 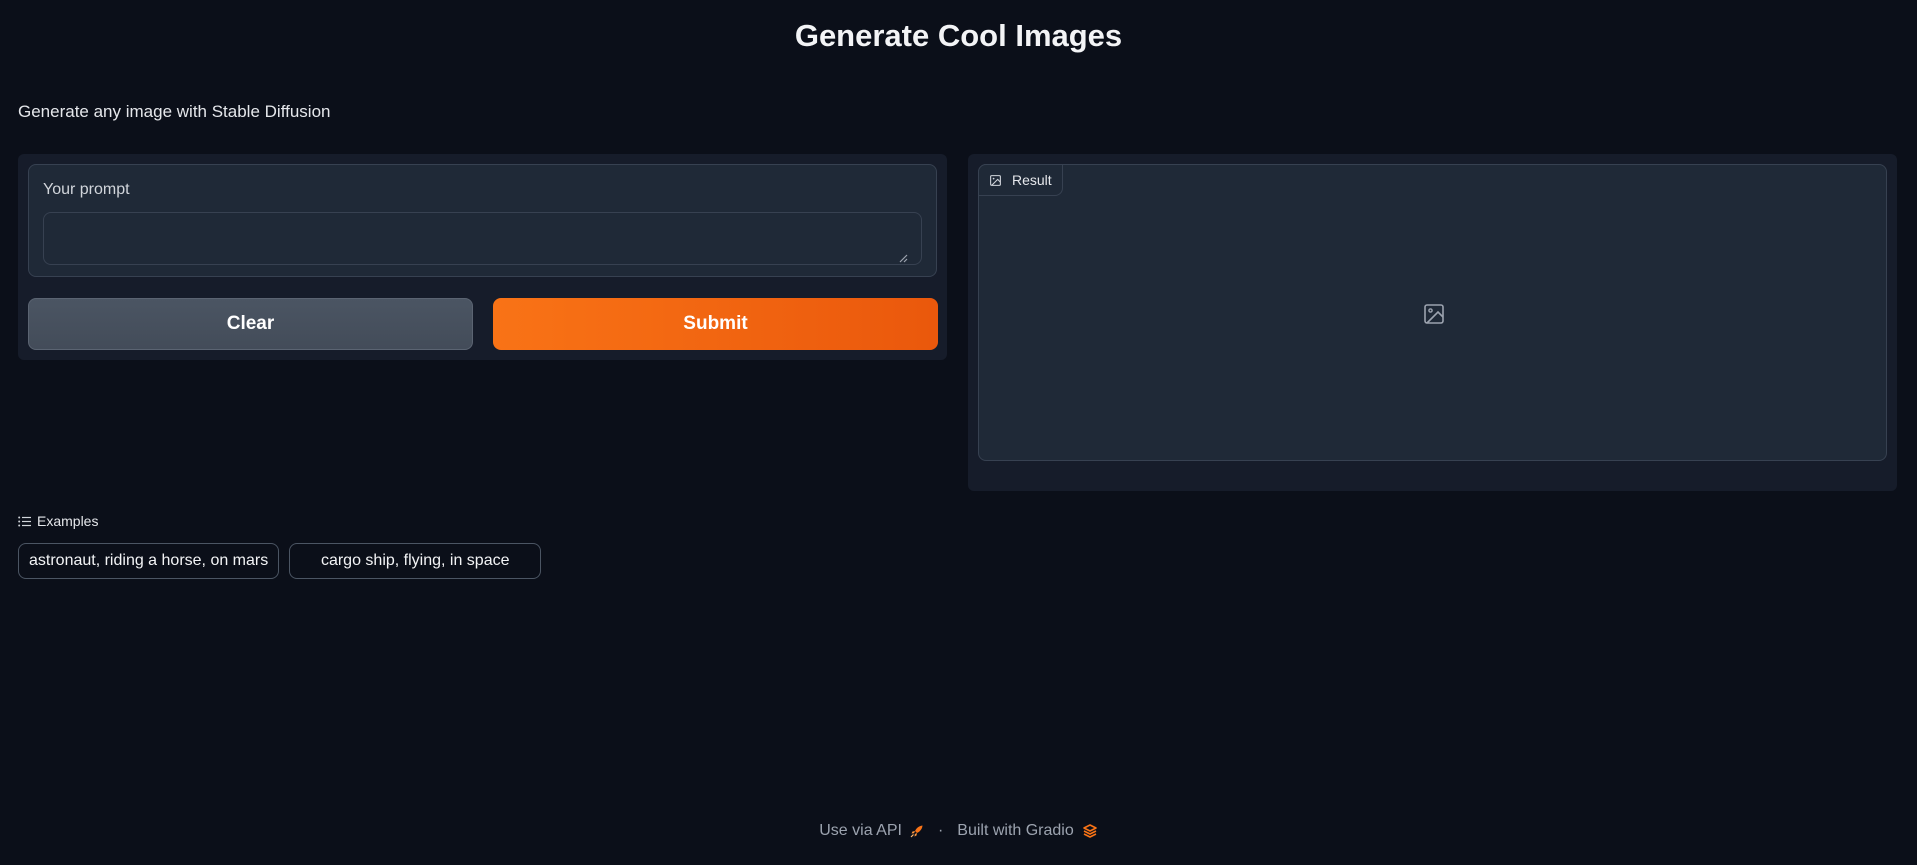 What do you see at coordinates (860, 830) in the screenshot?
I see `api-link-label: Use via API` at bounding box center [860, 830].